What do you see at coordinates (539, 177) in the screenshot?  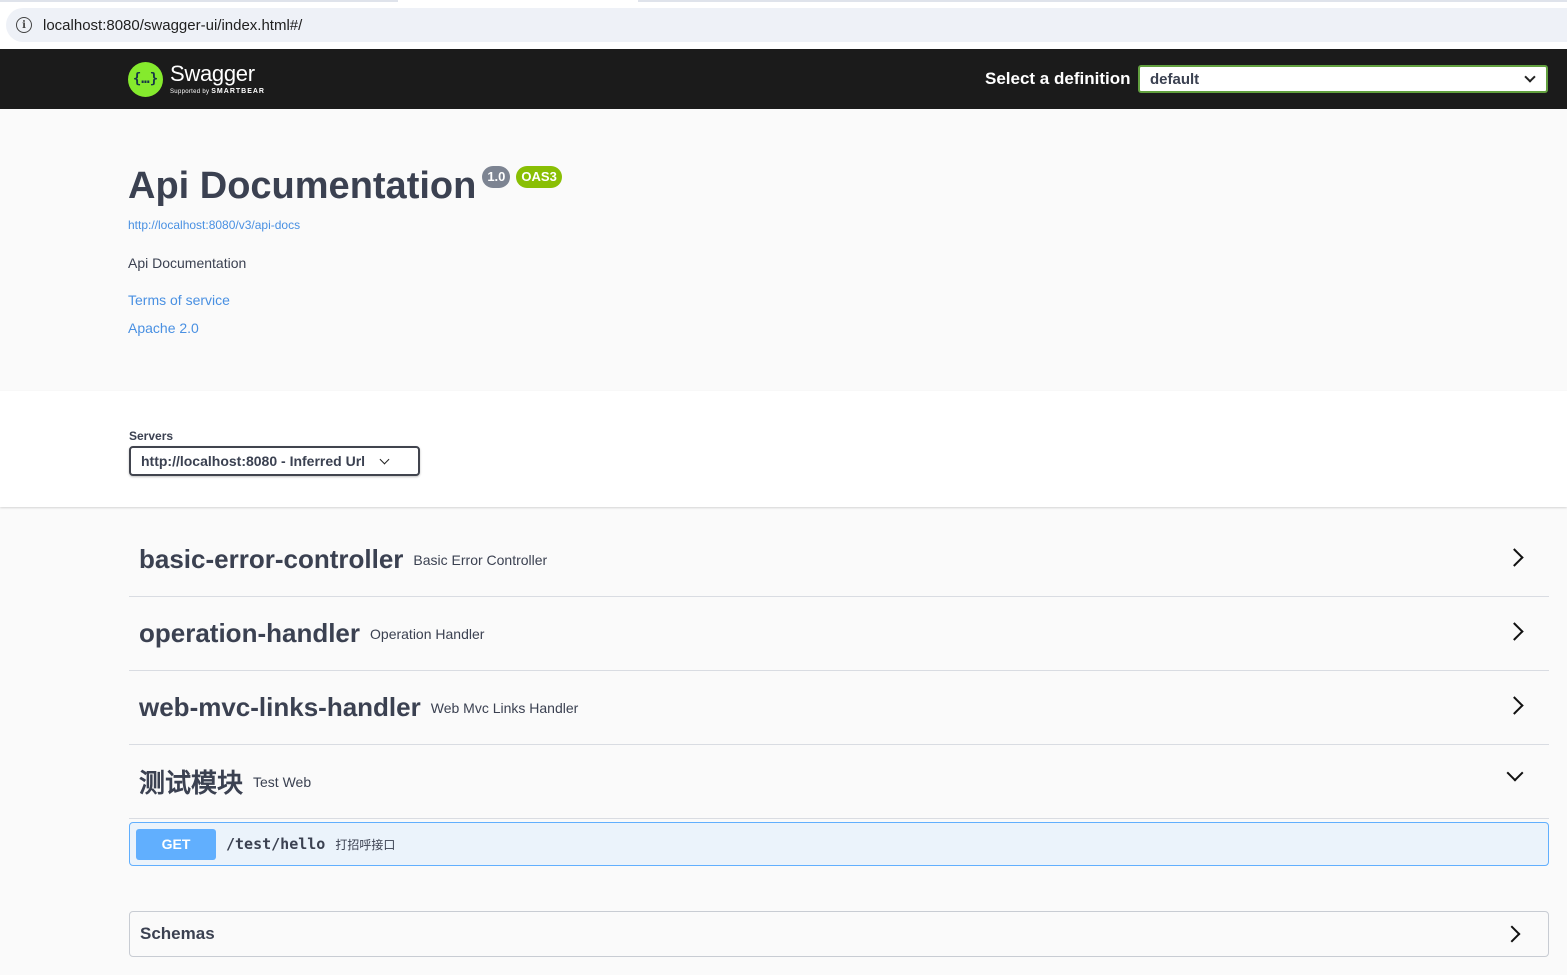 I see `oas-badge: OAS3` at bounding box center [539, 177].